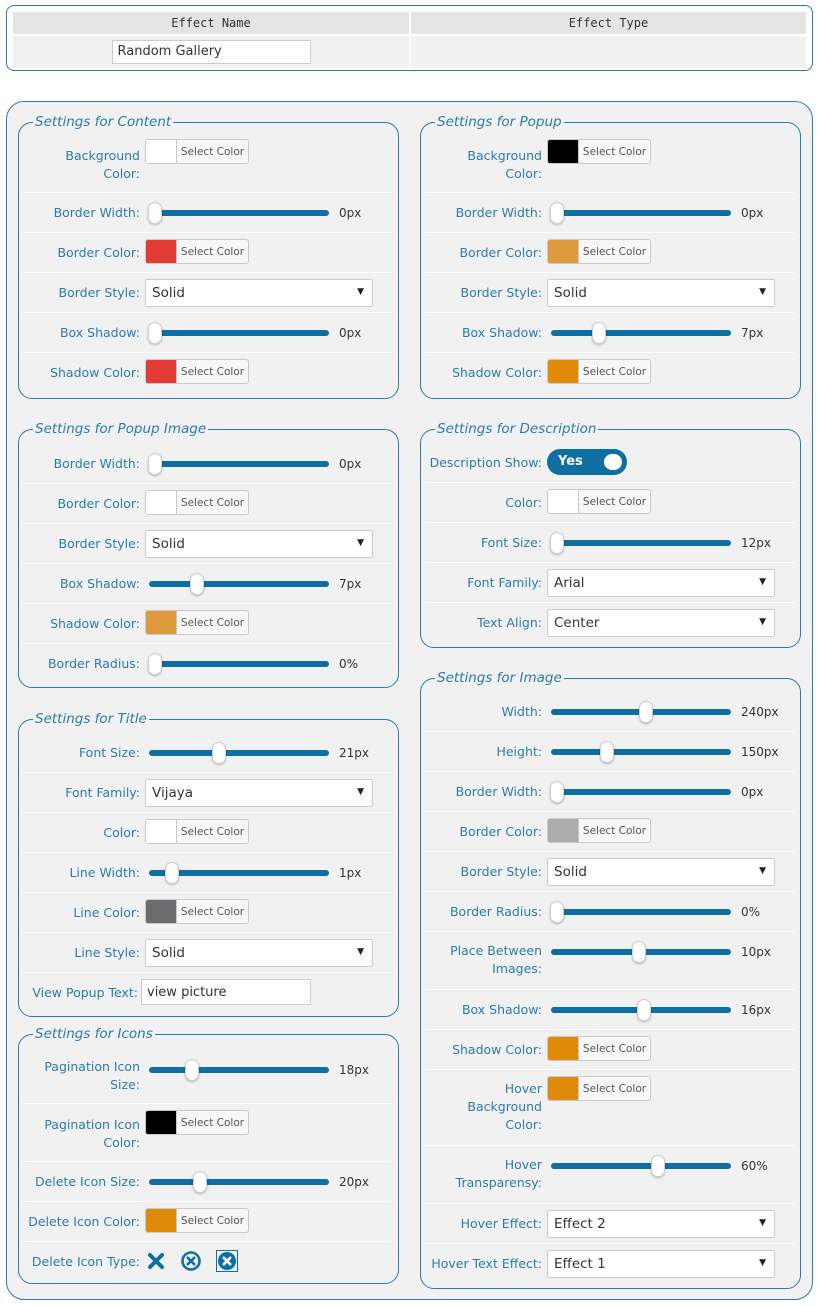 The height and width of the screenshot is (1306, 817). Describe the element at coordinates (661, 583) in the screenshot. I see `font-family-select: Arial ▼` at that location.